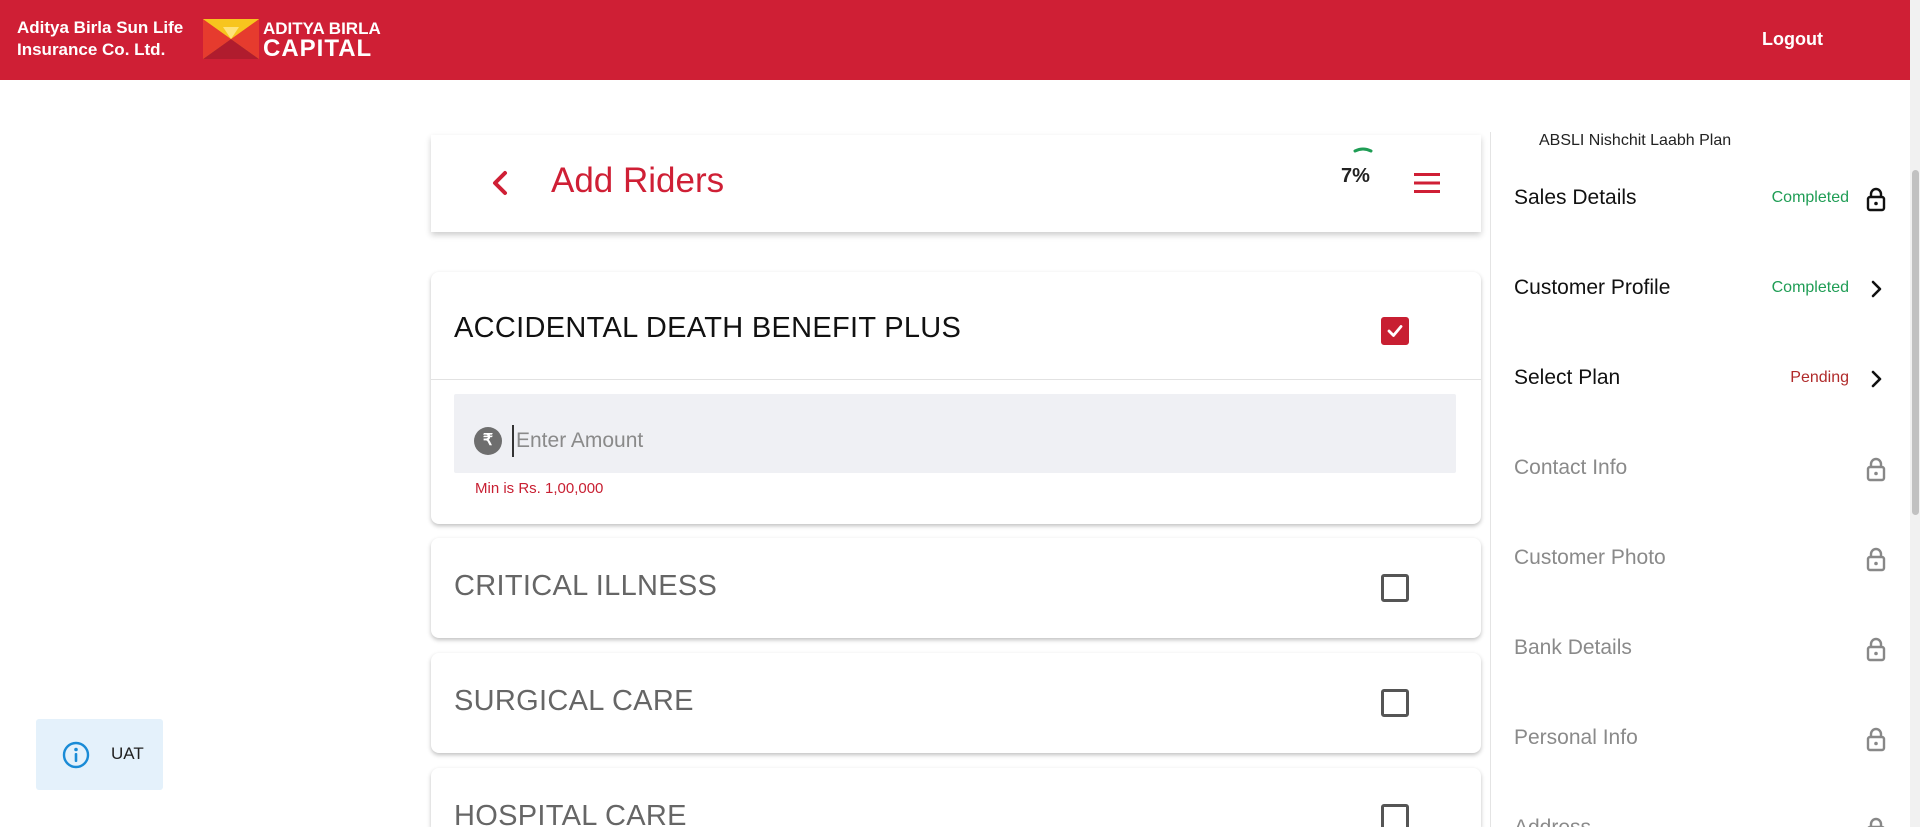  Describe the element at coordinates (91, 49) in the screenshot. I see `brand-line-2: Insurance Co. Ltd.` at that location.